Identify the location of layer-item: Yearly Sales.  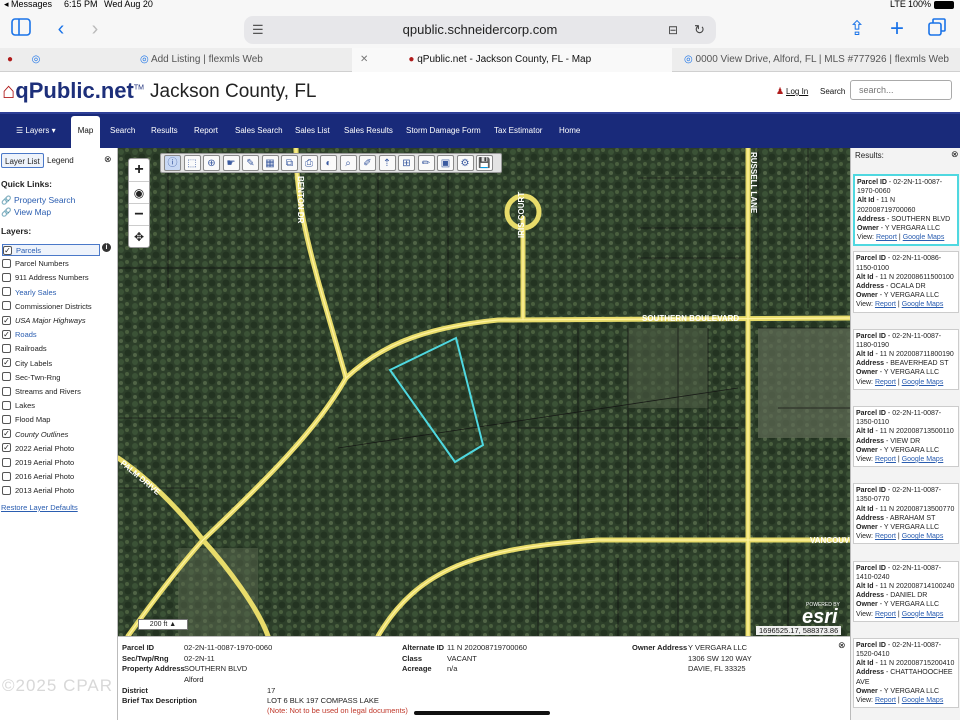
(29, 293).